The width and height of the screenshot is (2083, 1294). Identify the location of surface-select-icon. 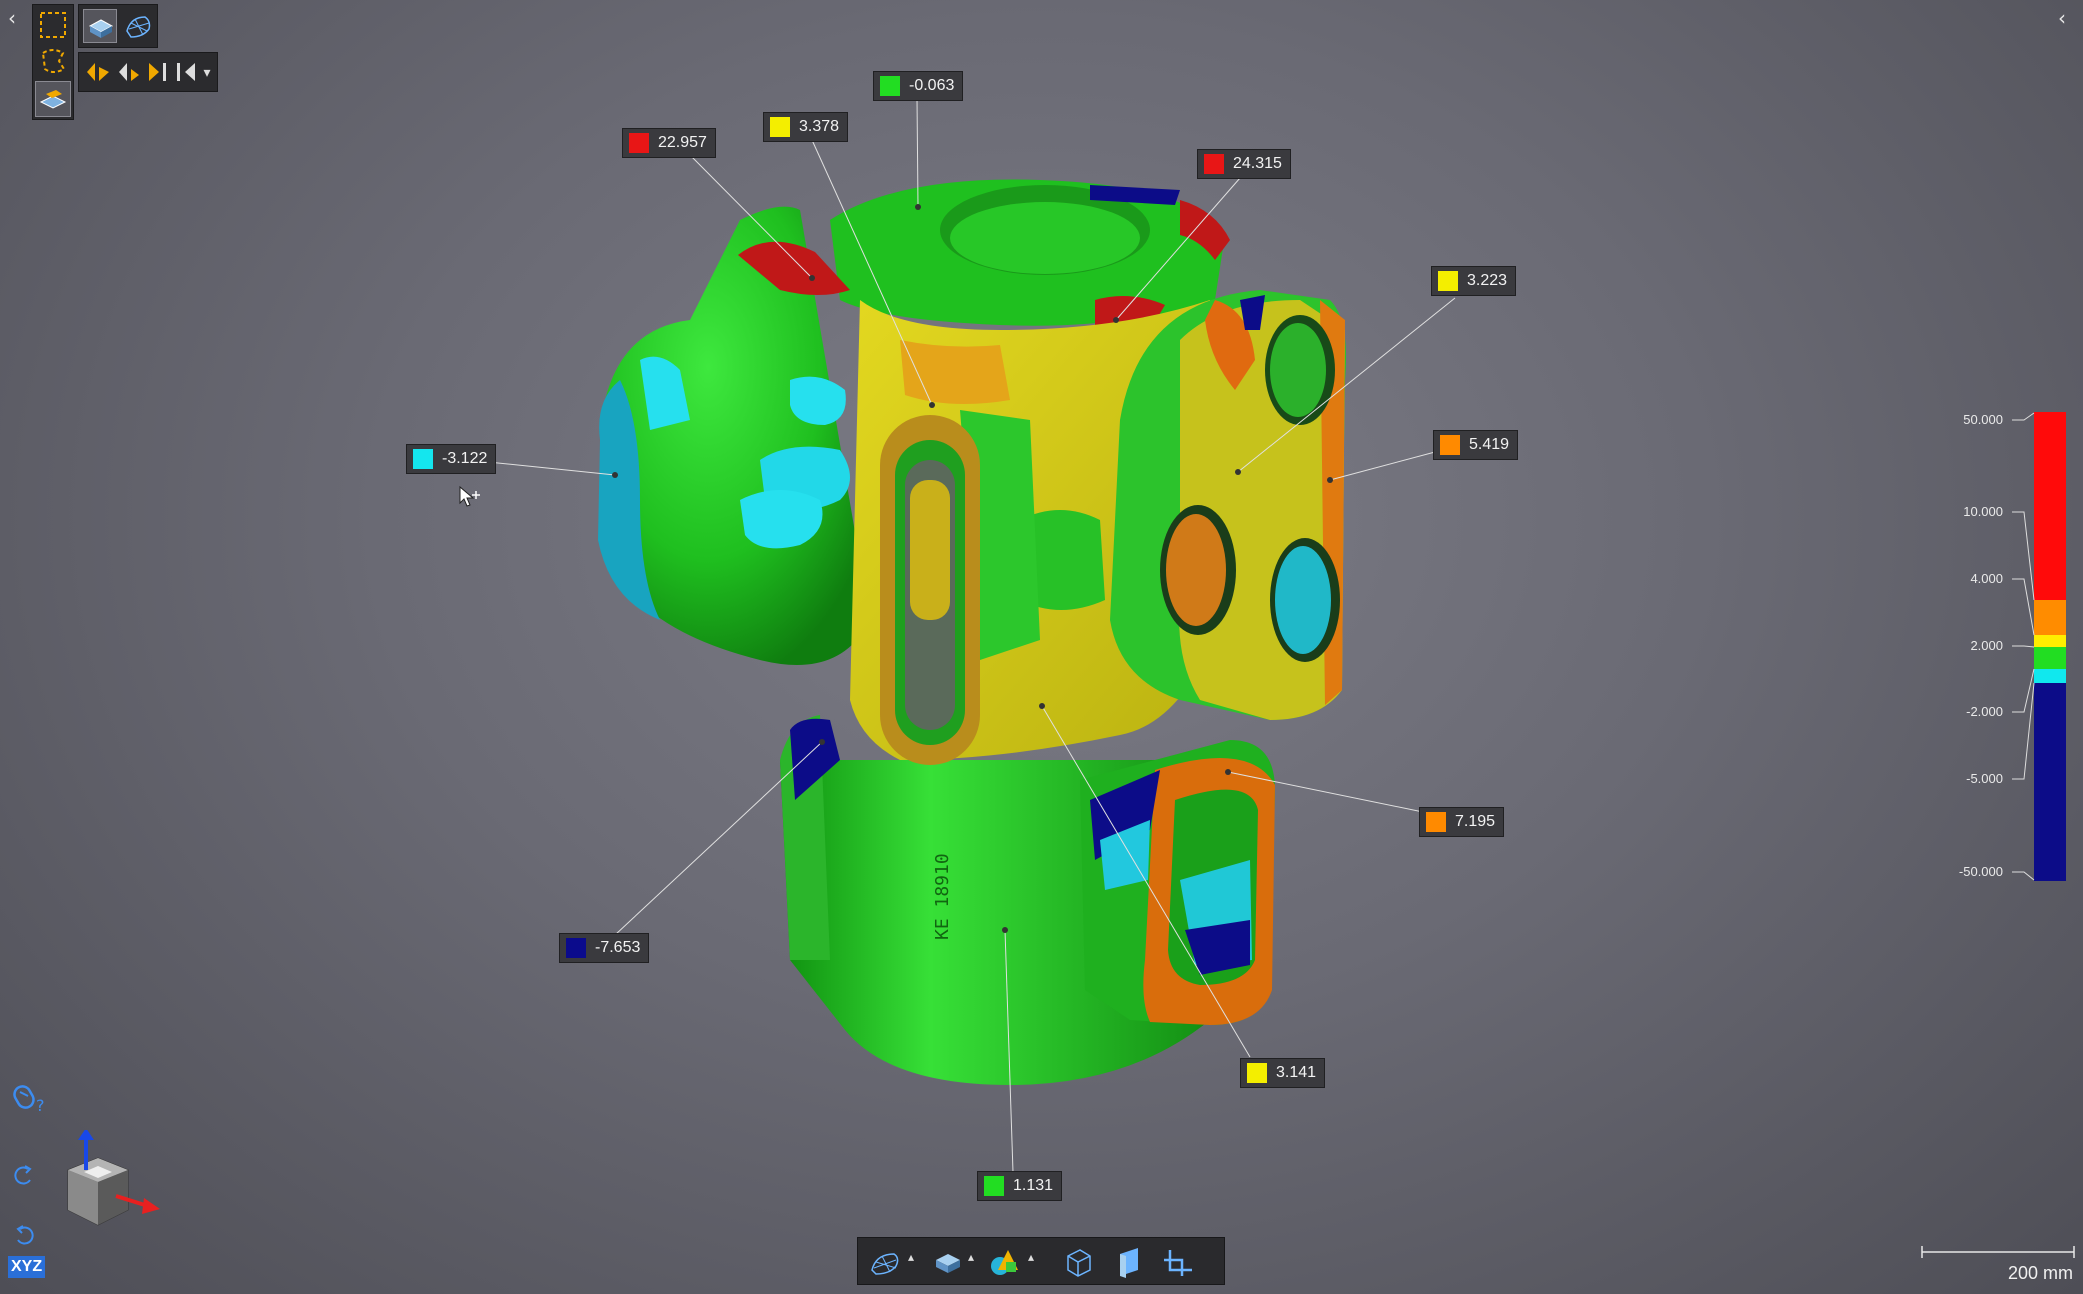
(53, 99).